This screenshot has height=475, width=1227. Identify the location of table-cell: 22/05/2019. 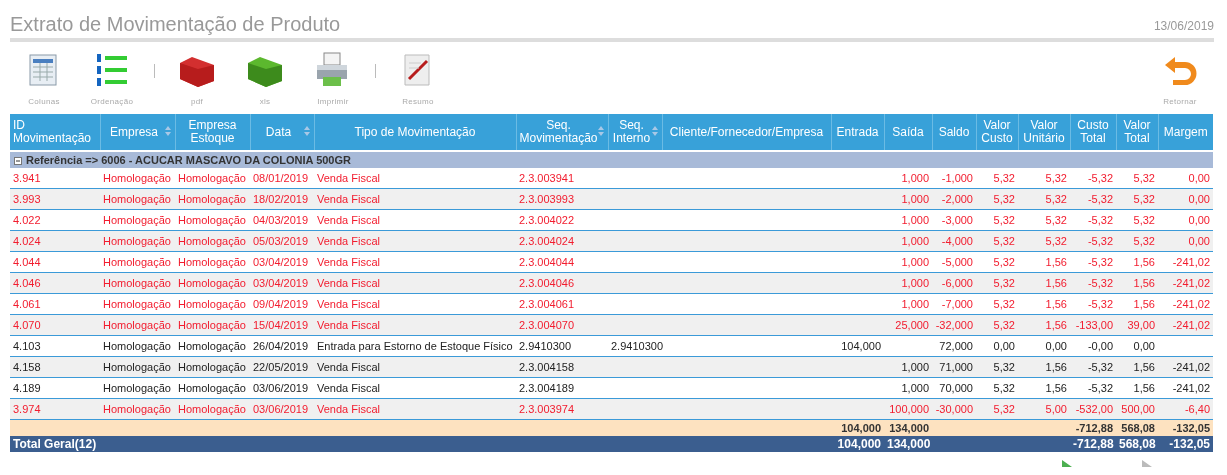
(282, 367).